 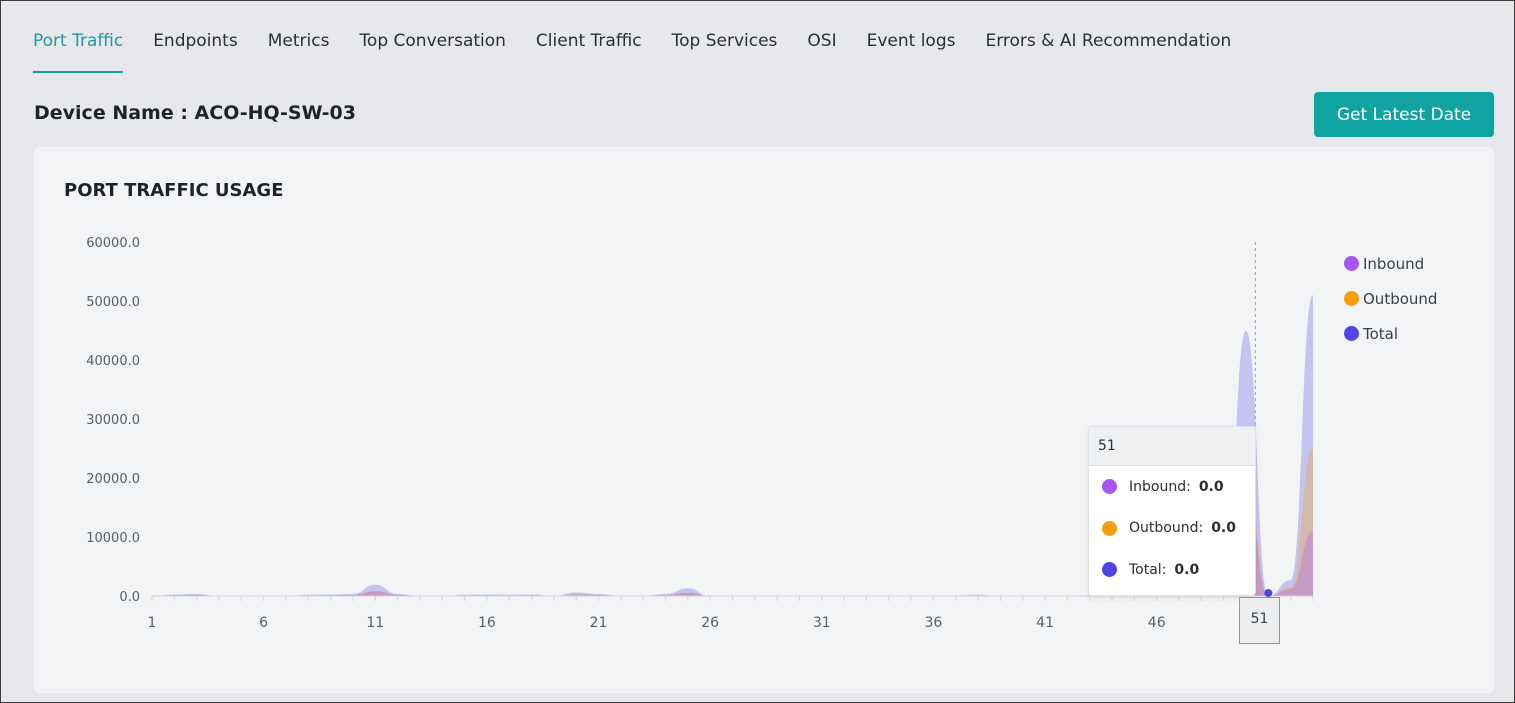 What do you see at coordinates (1160, 486) in the screenshot?
I see `tooltip-label: Inbound:` at bounding box center [1160, 486].